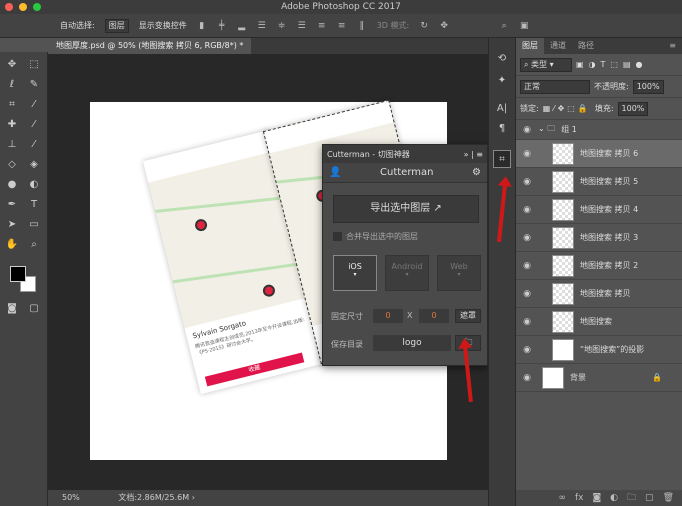 Image resolution: width=682 pixels, height=506 pixels. What do you see at coordinates (599, 130) in the screenshot?
I see `layer-group: ◉ ⌄ 🗀 组 1` at bounding box center [599, 130].